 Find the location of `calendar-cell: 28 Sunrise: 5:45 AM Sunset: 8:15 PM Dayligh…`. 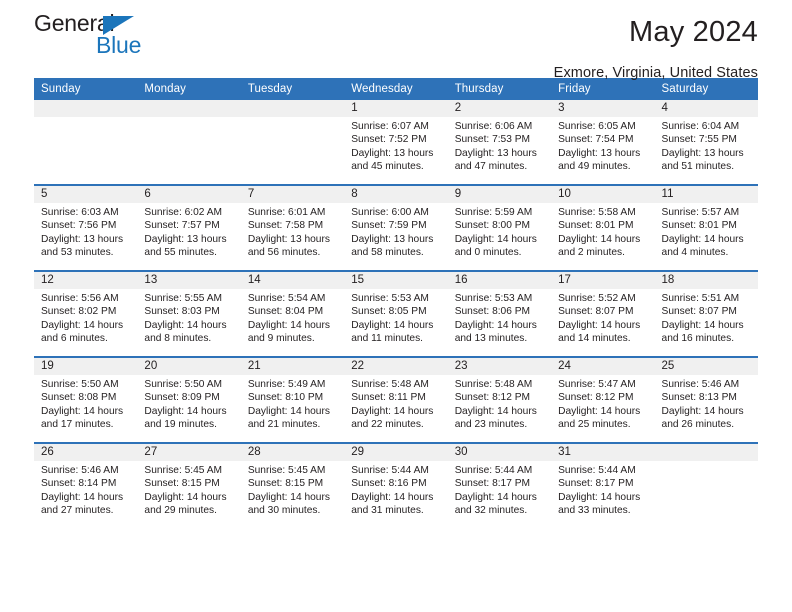

calendar-cell: 28 Sunrise: 5:45 AM Sunset: 8:15 PM Dayligh… is located at coordinates (292, 486).